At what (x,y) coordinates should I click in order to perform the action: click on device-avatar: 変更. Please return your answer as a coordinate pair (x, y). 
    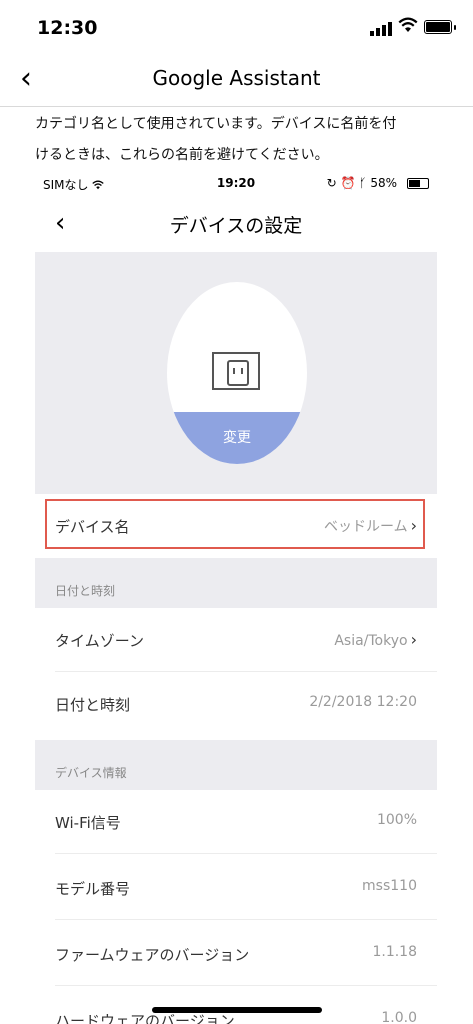
    Looking at the image, I should click on (237, 373).